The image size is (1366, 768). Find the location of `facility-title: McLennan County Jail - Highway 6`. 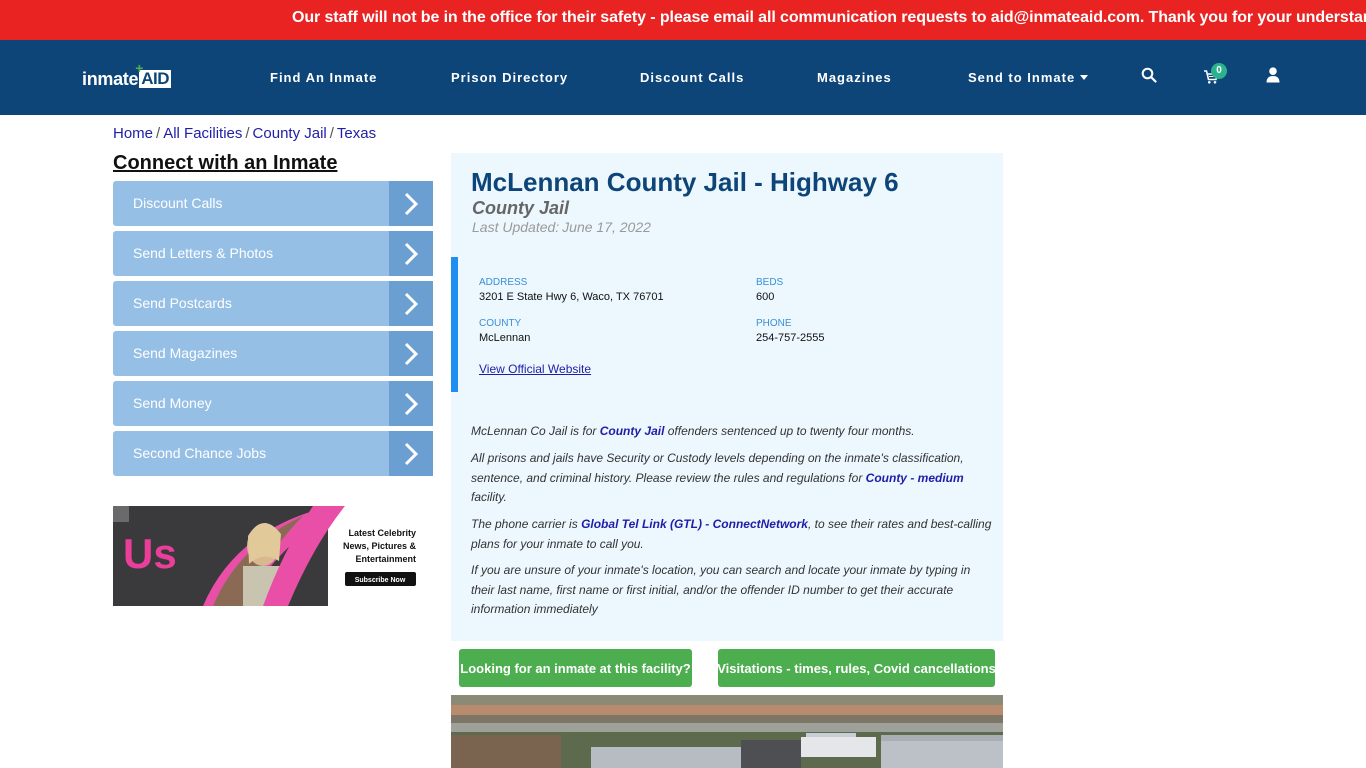

facility-title: McLennan County Jail - Highway 6 is located at coordinates (685, 182).